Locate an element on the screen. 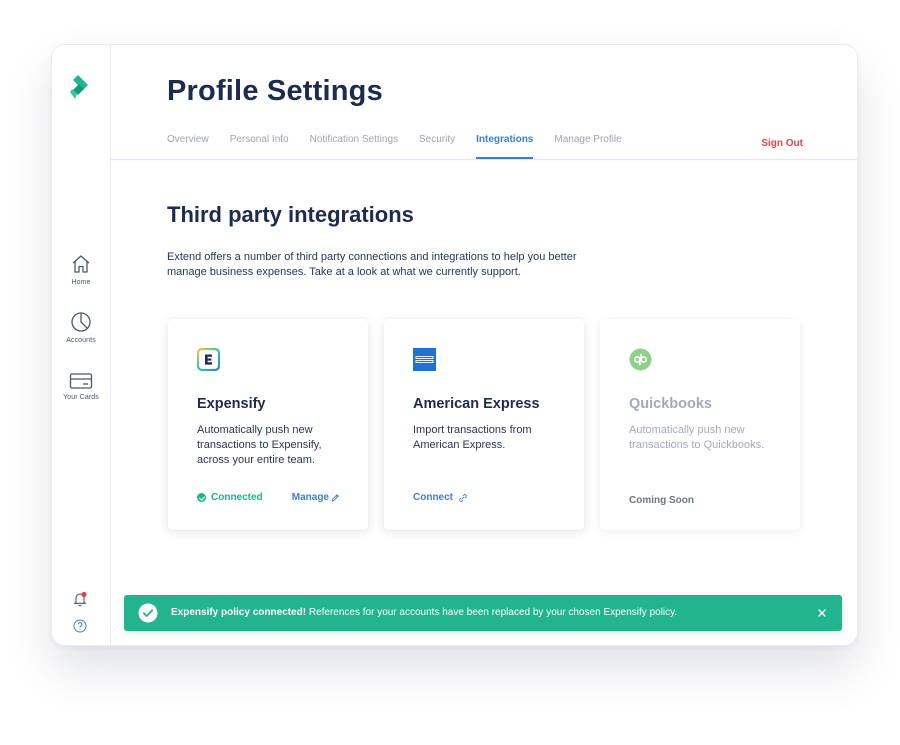 Image resolution: width=900 pixels, height=745 pixels. coming-soon-label: Coming Soon is located at coordinates (661, 500).